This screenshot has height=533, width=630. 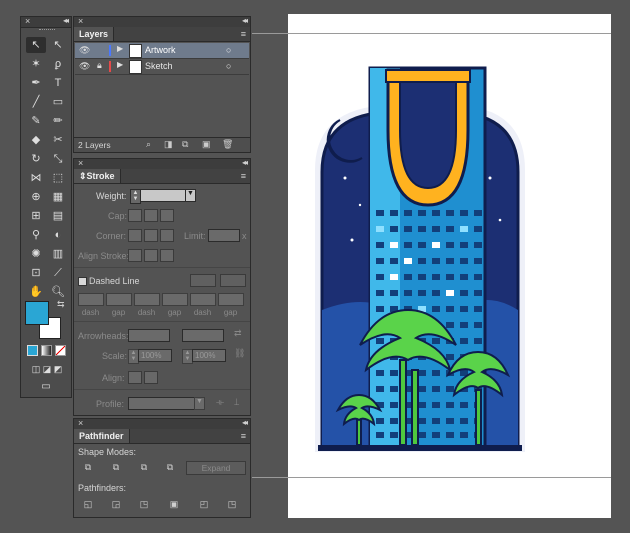 What do you see at coordinates (203, 280) in the screenshot?
I see `preserve-dash-icon` at bounding box center [203, 280].